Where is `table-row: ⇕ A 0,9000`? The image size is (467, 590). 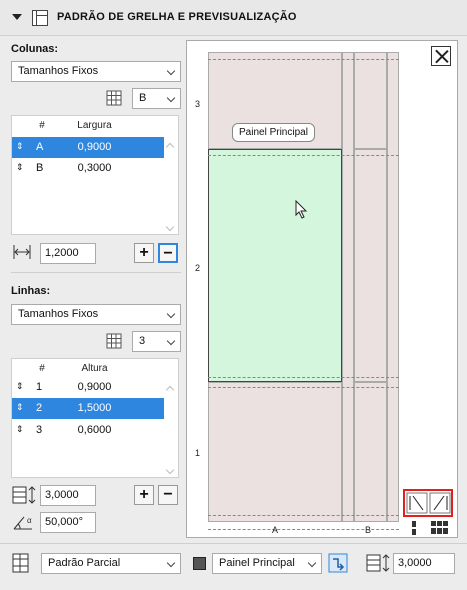
table-row: ⇕ A 0,9000 is located at coordinates (88, 147).